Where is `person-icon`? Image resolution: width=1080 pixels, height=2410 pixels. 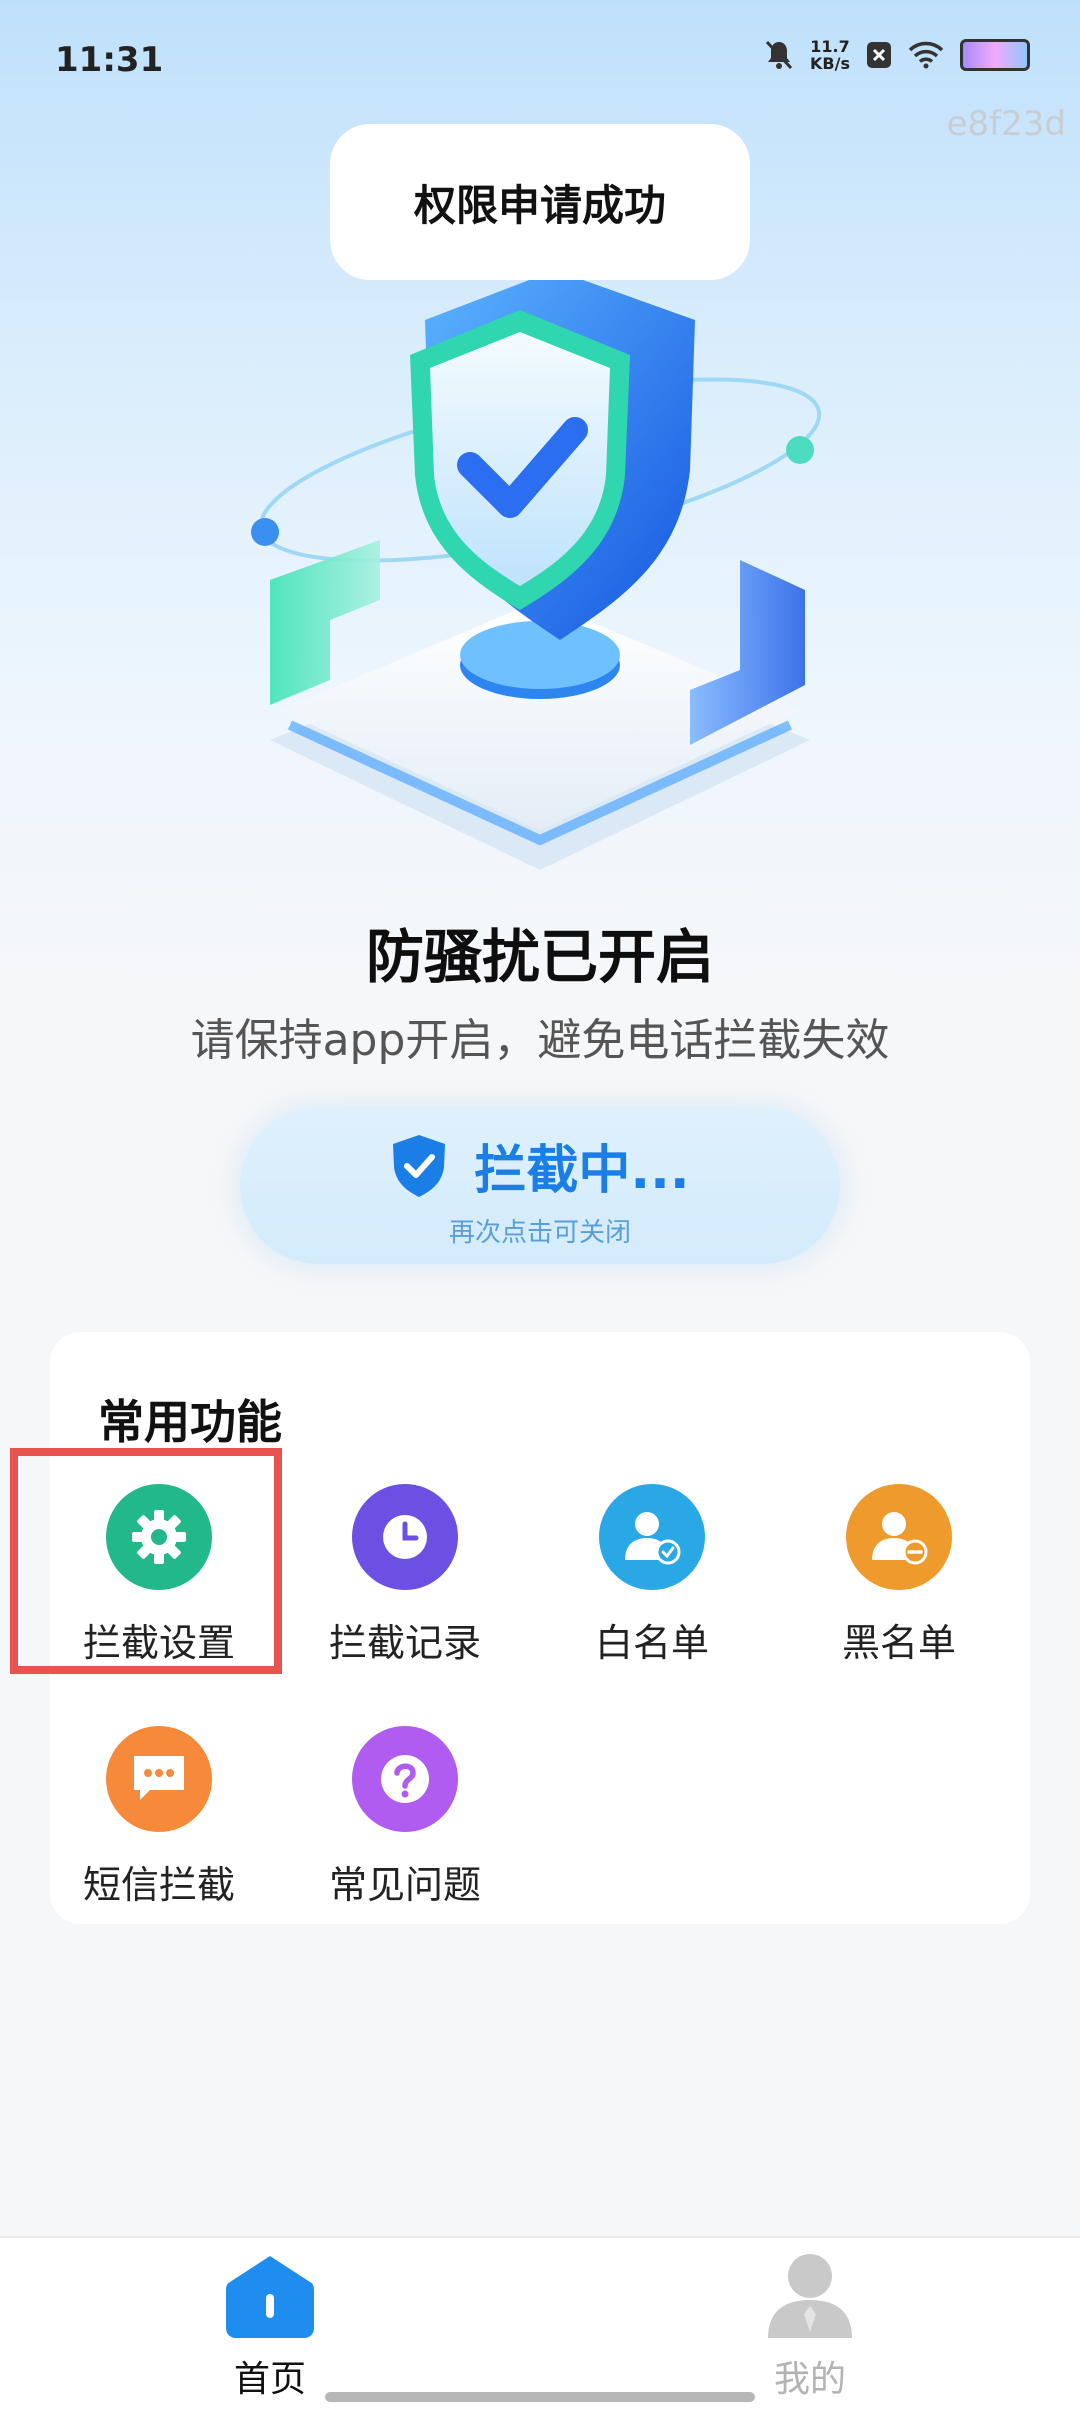
person-icon is located at coordinates (810, 2296).